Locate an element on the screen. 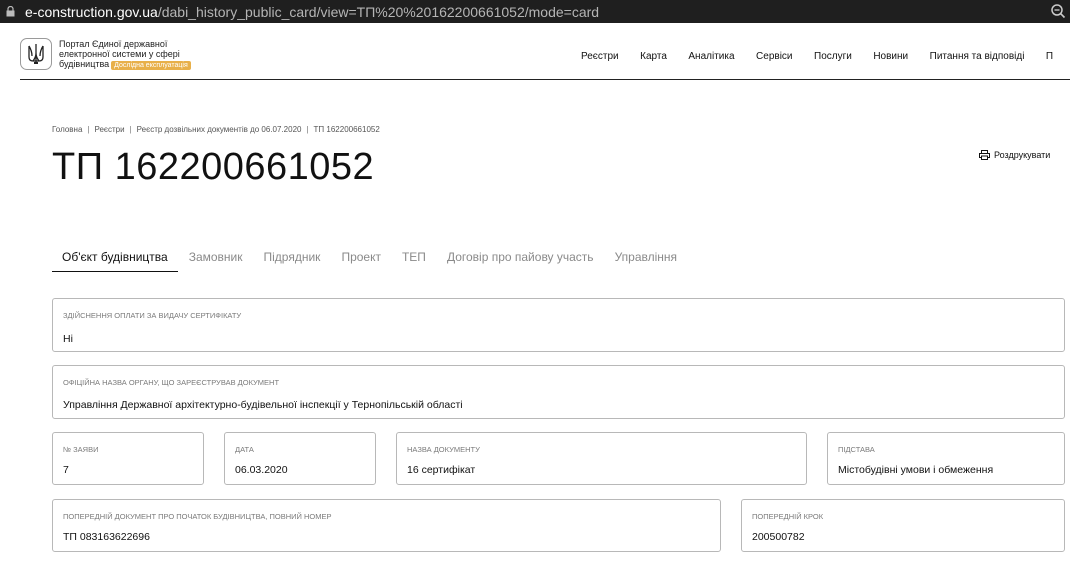 The width and height of the screenshot is (1070, 562). field-value: 16 сертифікат is located at coordinates (441, 470).